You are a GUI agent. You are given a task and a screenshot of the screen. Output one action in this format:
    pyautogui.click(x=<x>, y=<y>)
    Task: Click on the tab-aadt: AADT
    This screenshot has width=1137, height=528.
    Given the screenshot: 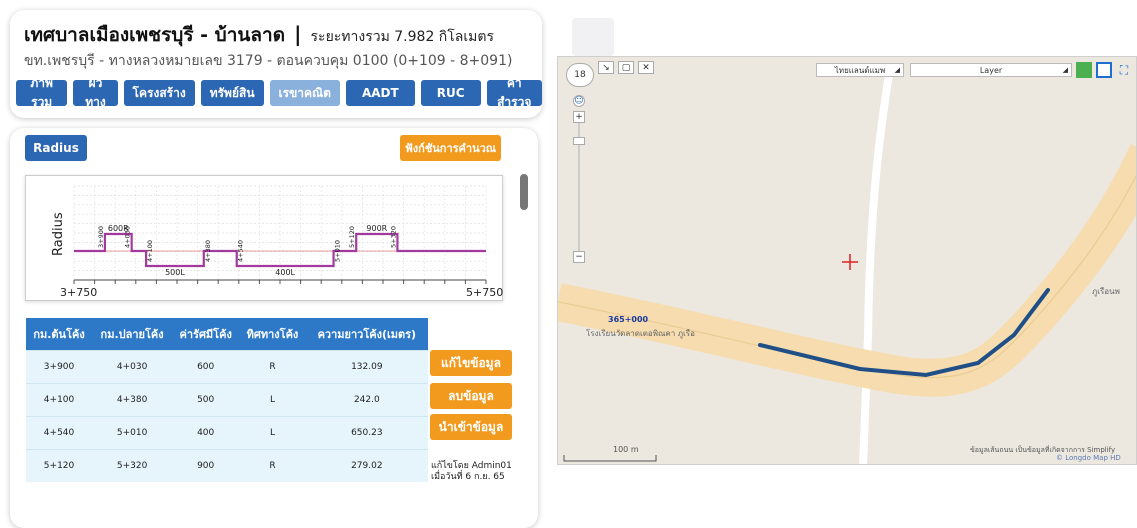 What is the action you would take?
    pyautogui.click(x=380, y=93)
    